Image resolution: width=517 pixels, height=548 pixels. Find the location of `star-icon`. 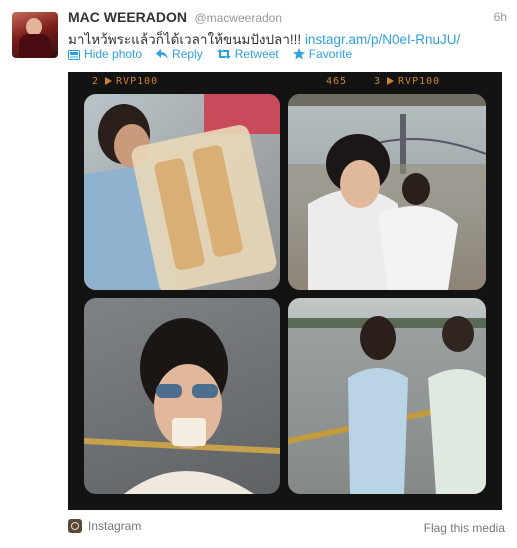

star-icon is located at coordinates (298, 54).